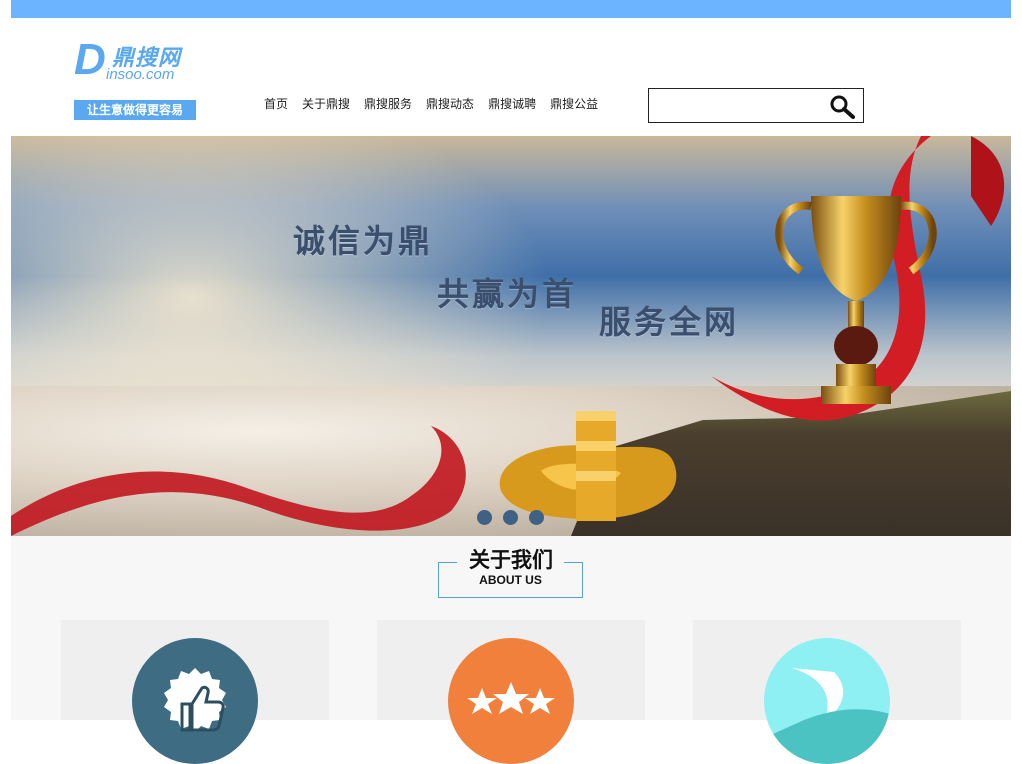  Describe the element at coordinates (511, 701) in the screenshot. I see `three-stars-icon` at that location.